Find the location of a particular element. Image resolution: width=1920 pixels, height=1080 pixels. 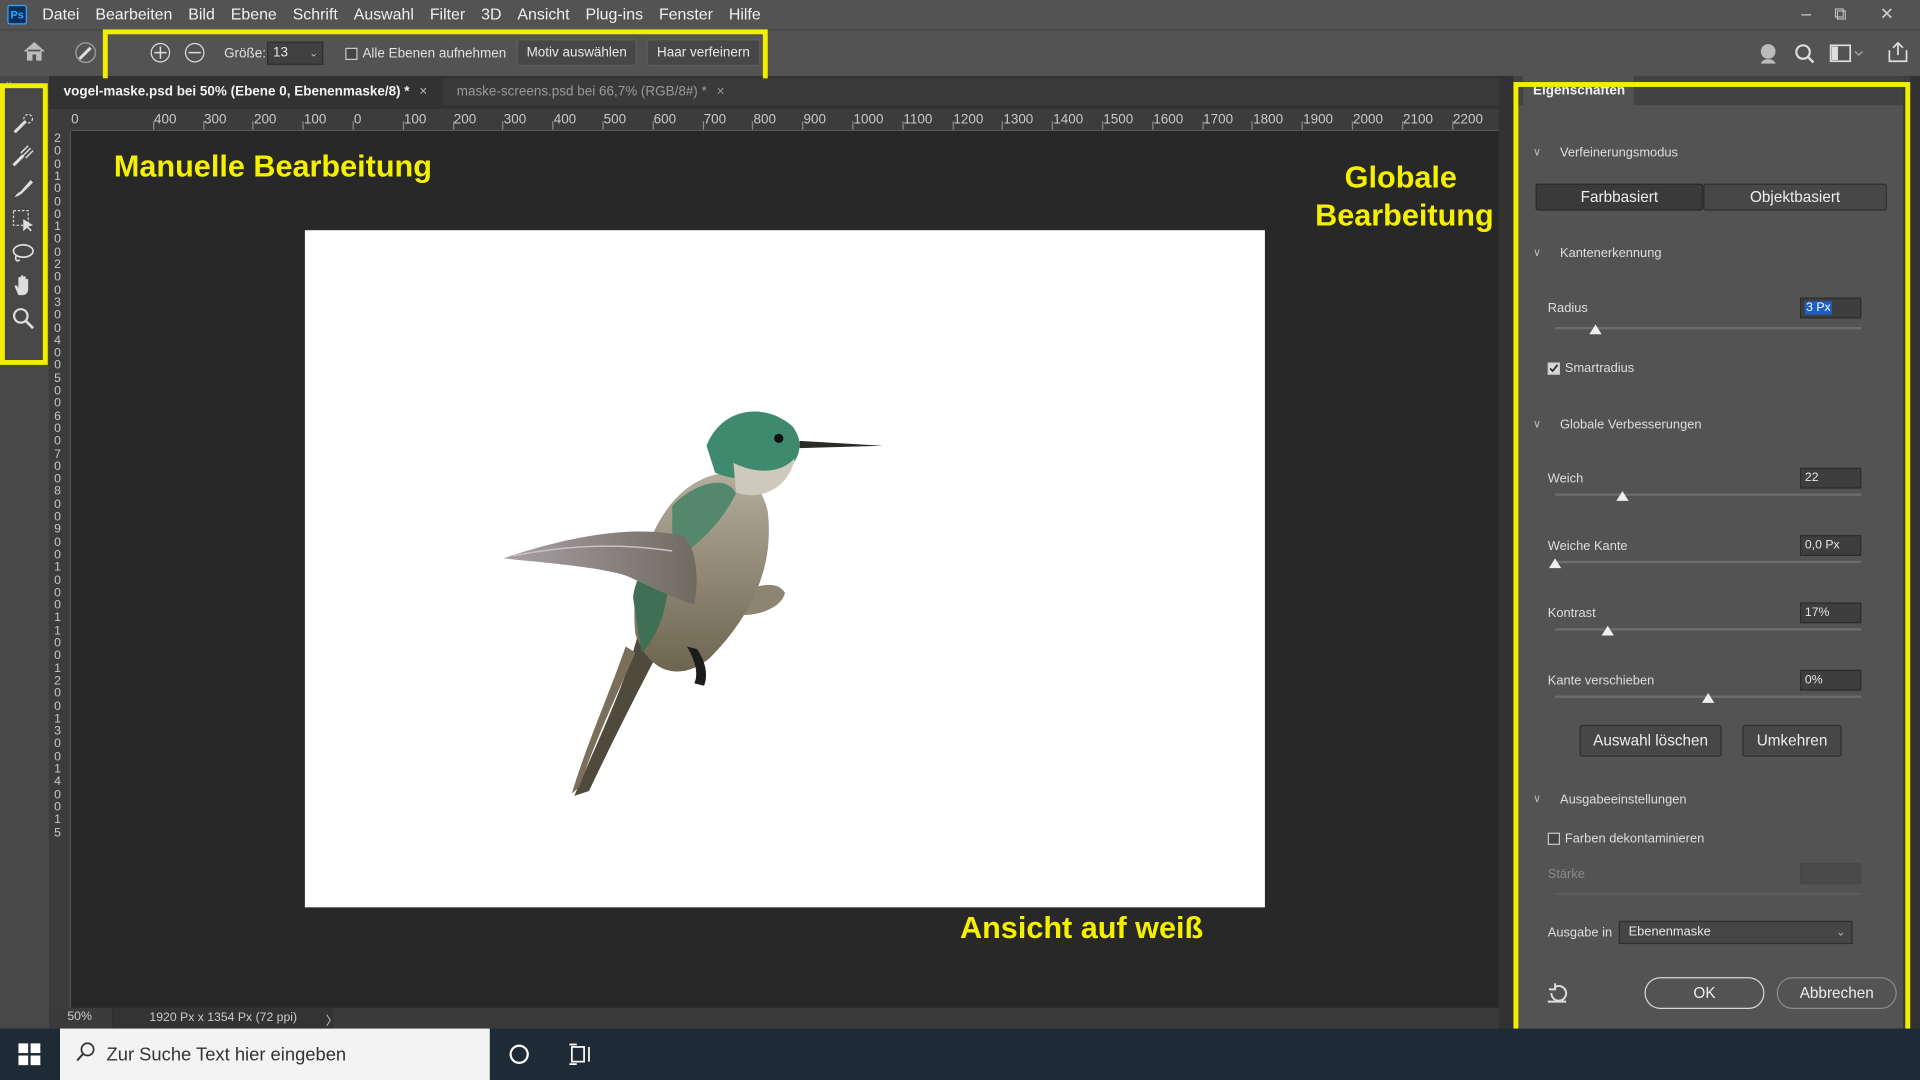

ruler-label: 9 is located at coordinates (57, 530).